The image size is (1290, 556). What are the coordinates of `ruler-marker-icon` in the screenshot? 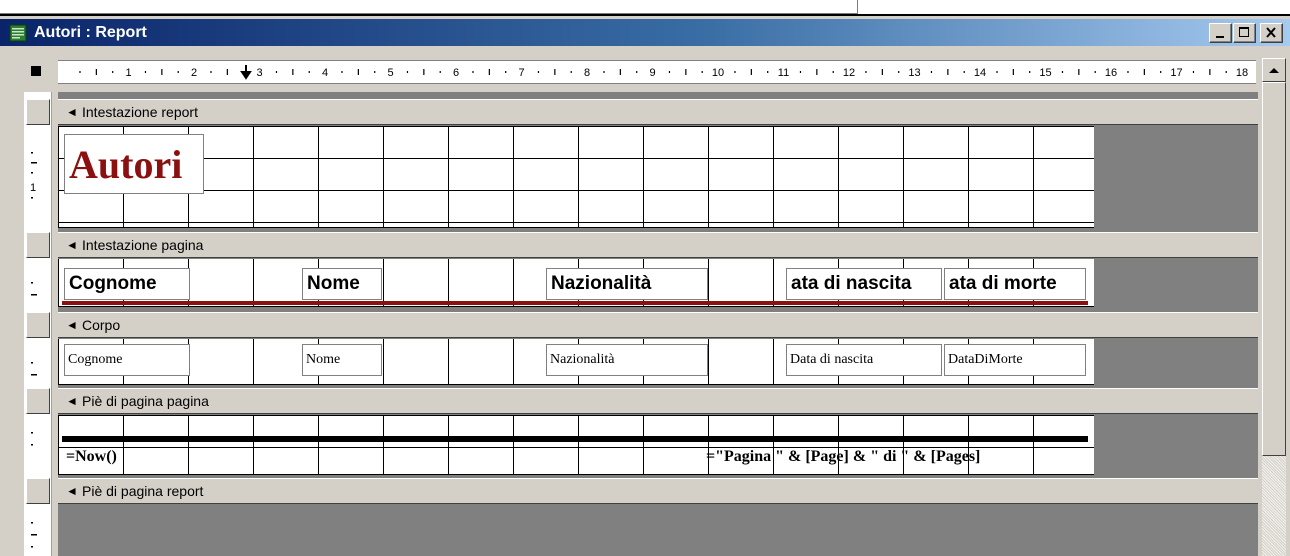 It's located at (246, 72).